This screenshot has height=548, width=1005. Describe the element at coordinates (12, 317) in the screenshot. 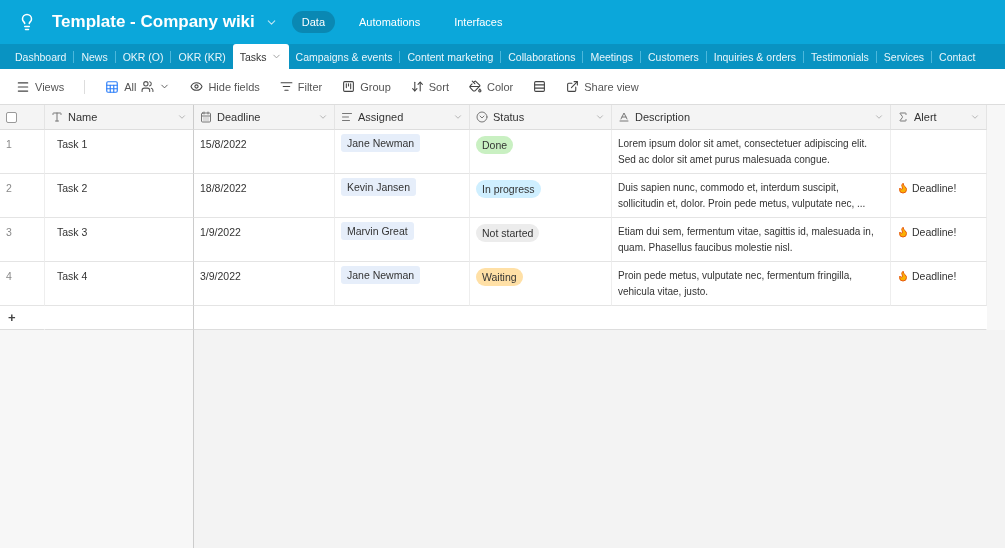

I see `add-row-button: +` at that location.